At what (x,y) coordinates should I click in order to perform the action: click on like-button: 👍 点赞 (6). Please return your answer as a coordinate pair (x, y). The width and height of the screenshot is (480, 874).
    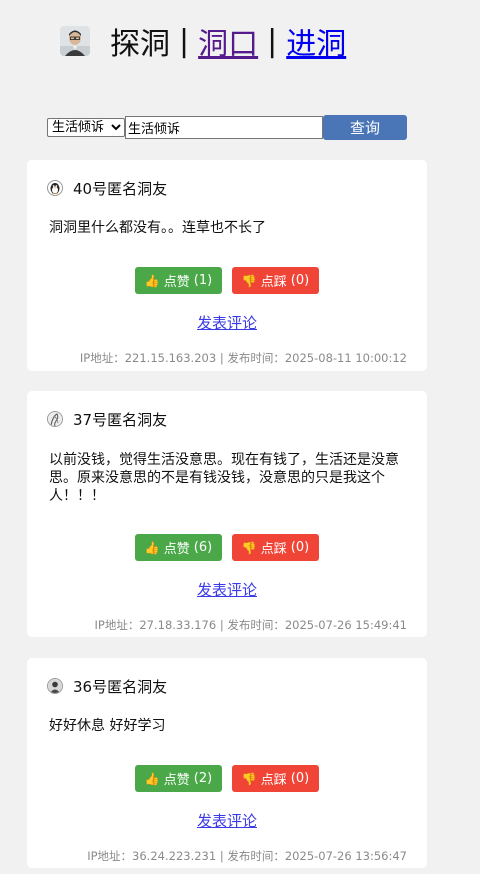
    Looking at the image, I should click on (178, 547).